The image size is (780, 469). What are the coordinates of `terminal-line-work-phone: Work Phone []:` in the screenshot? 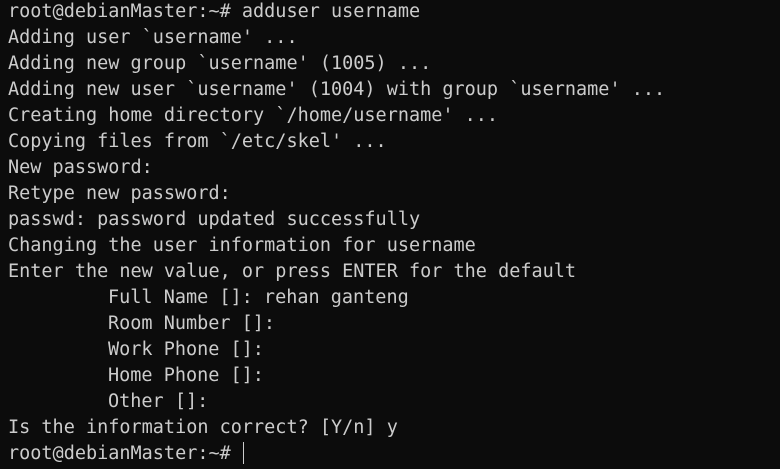 It's located at (186, 349).